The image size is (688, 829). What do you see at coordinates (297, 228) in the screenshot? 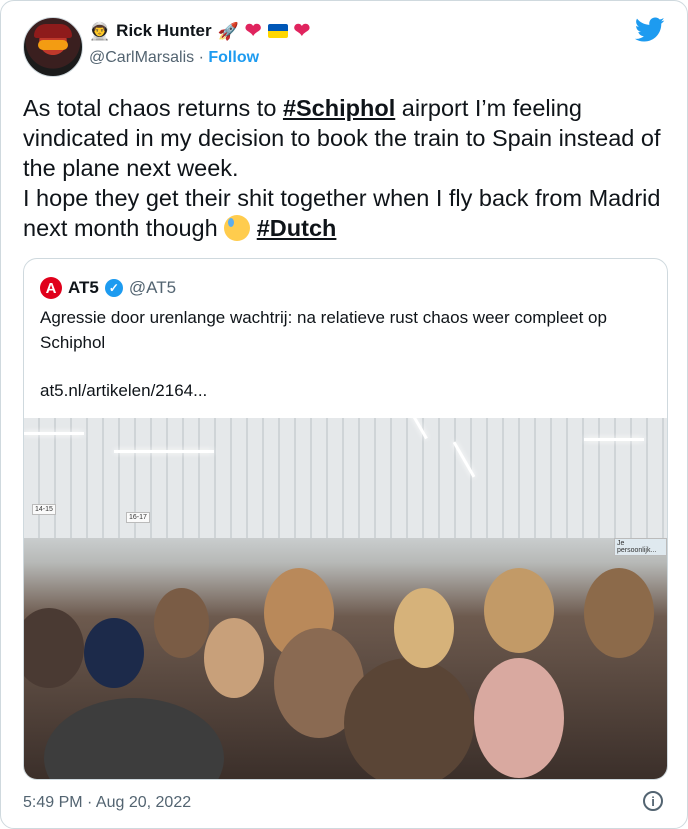
I see `hashtag-dutch-link: #Dutch` at bounding box center [297, 228].